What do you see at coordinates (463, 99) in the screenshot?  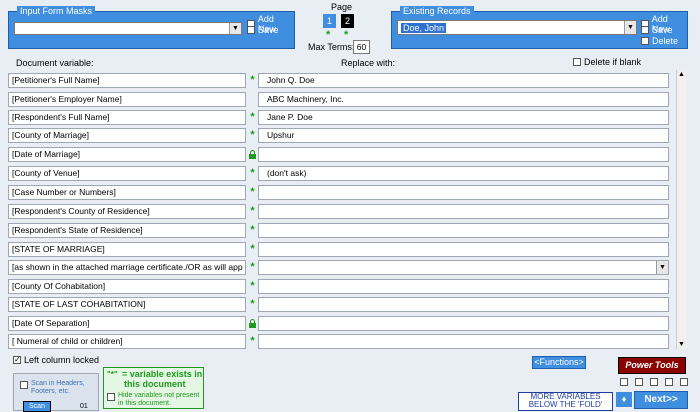 I see `replace-value-input: ABC Machinery, Inc.` at bounding box center [463, 99].